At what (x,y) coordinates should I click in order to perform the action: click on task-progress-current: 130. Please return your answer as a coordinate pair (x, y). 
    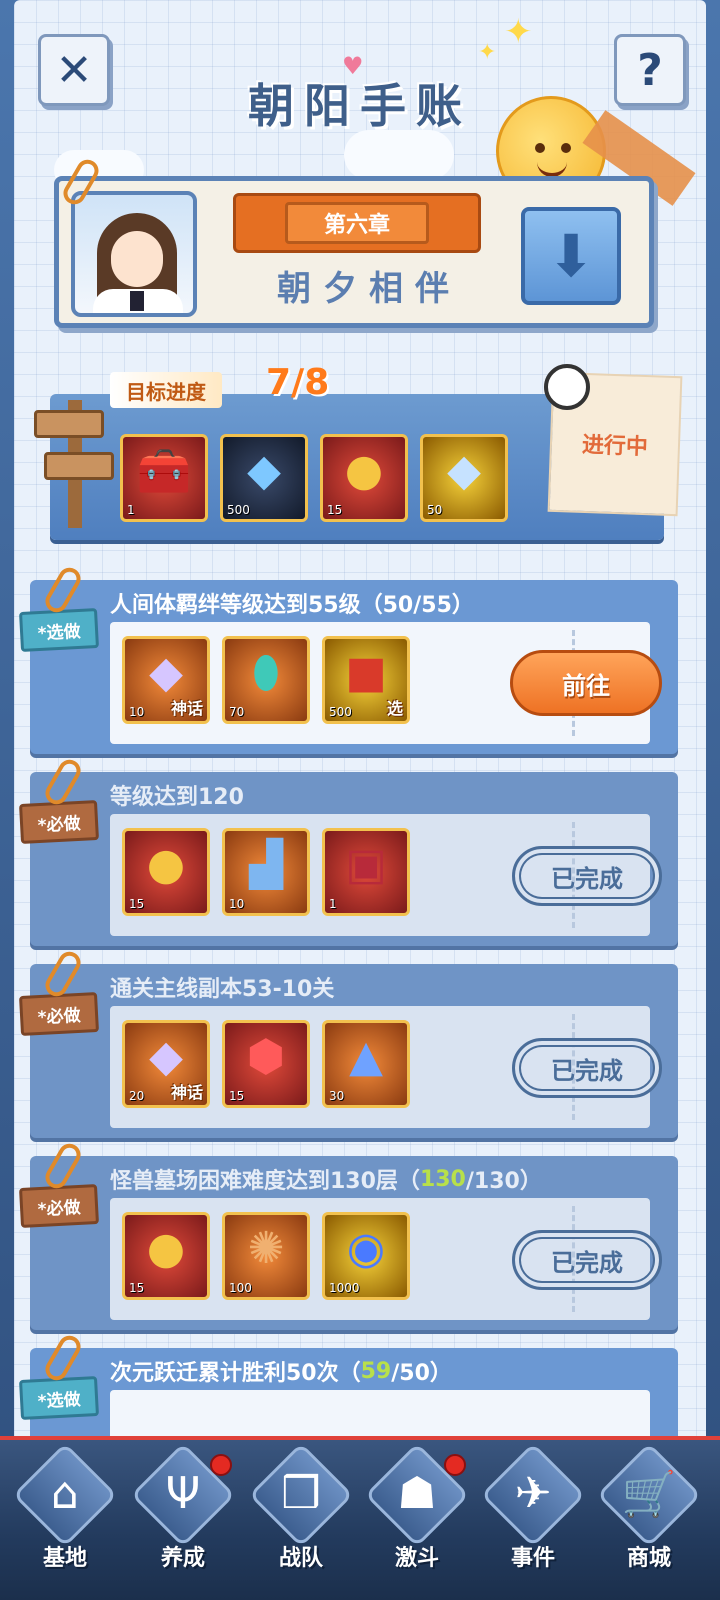
    Looking at the image, I should click on (442, 1179).